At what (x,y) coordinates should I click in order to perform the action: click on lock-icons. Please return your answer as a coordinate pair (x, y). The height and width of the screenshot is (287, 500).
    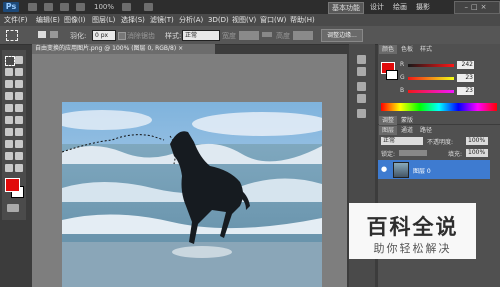
    Looking at the image, I should click on (413, 153).